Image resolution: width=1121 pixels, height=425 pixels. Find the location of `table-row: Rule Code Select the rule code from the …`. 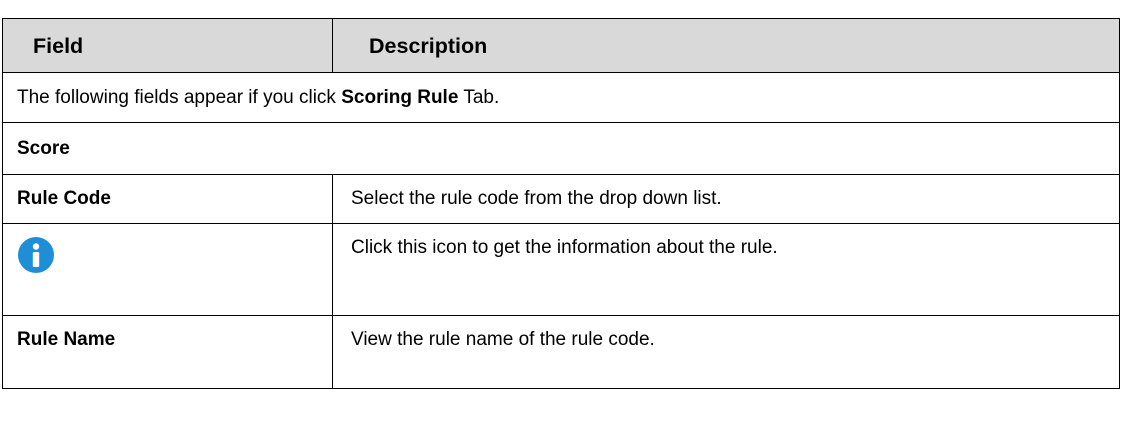

table-row: Rule Code Select the rule code from the … is located at coordinates (561, 199).